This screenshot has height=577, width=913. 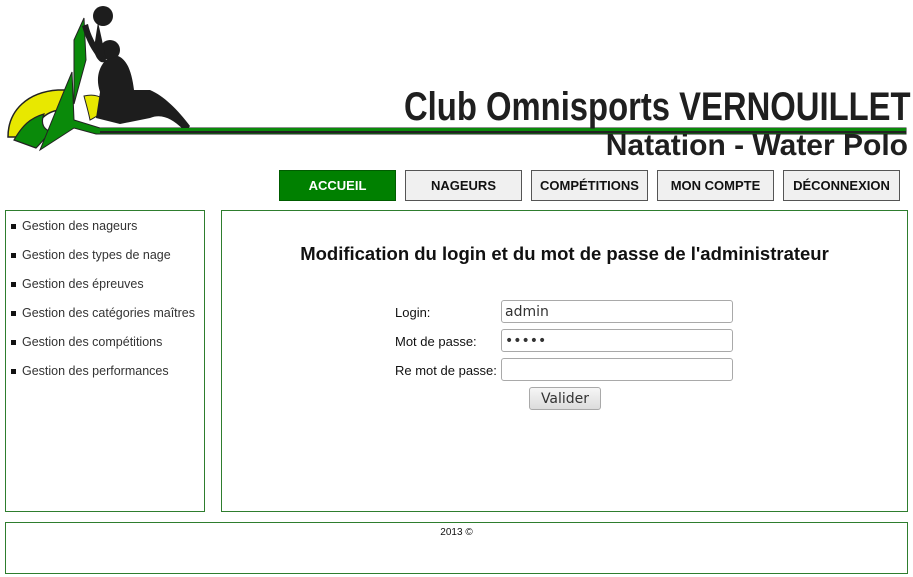 I want to click on login-label: Login:, so click(x=413, y=312).